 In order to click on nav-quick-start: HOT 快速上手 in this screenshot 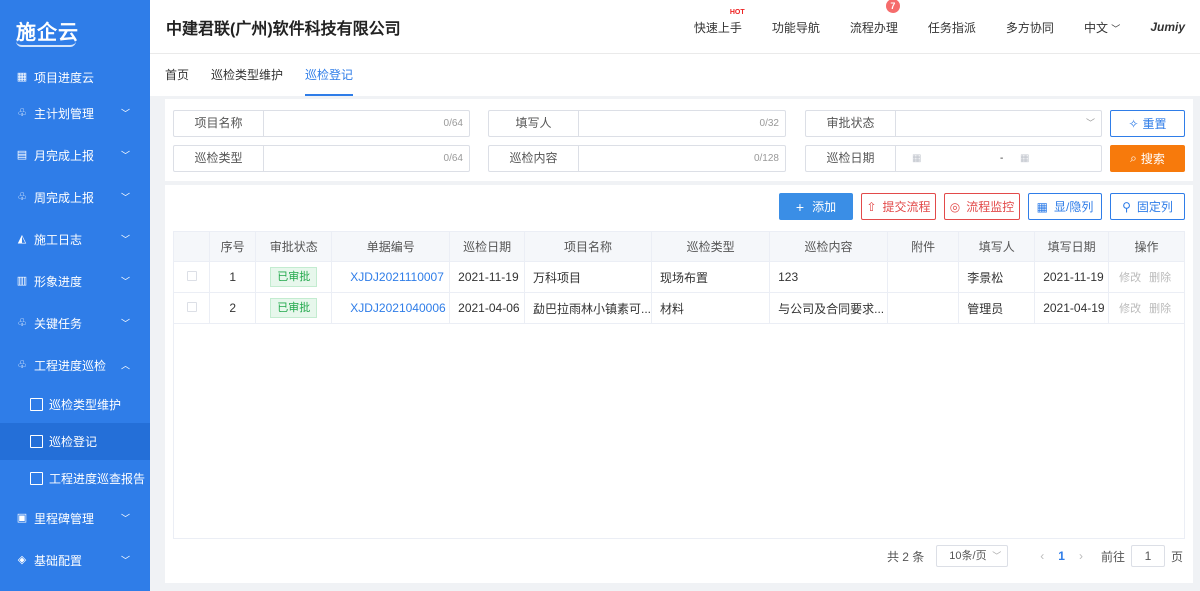, I will do `click(719, 22)`.